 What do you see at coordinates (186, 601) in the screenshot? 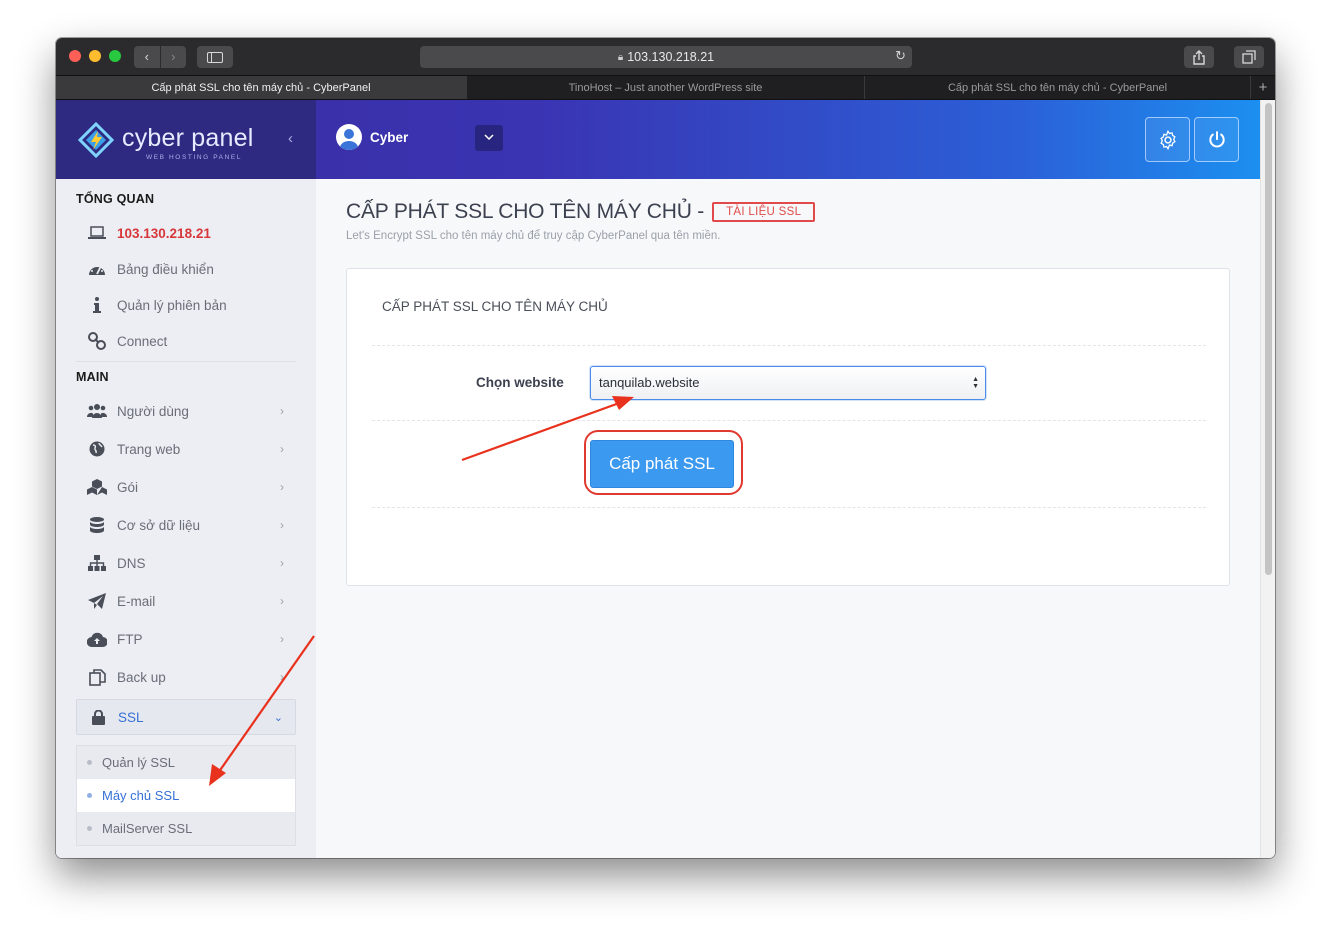
I see `sidebar-item-email: E-mail ›` at bounding box center [186, 601].